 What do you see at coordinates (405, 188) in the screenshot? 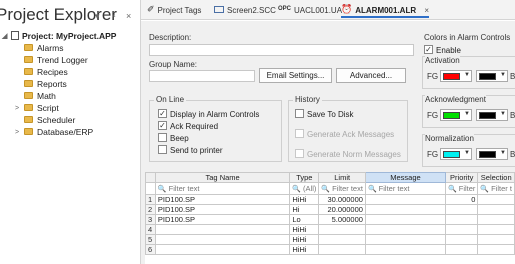
I see `filter-message: 🔍 Filter text` at bounding box center [405, 188].